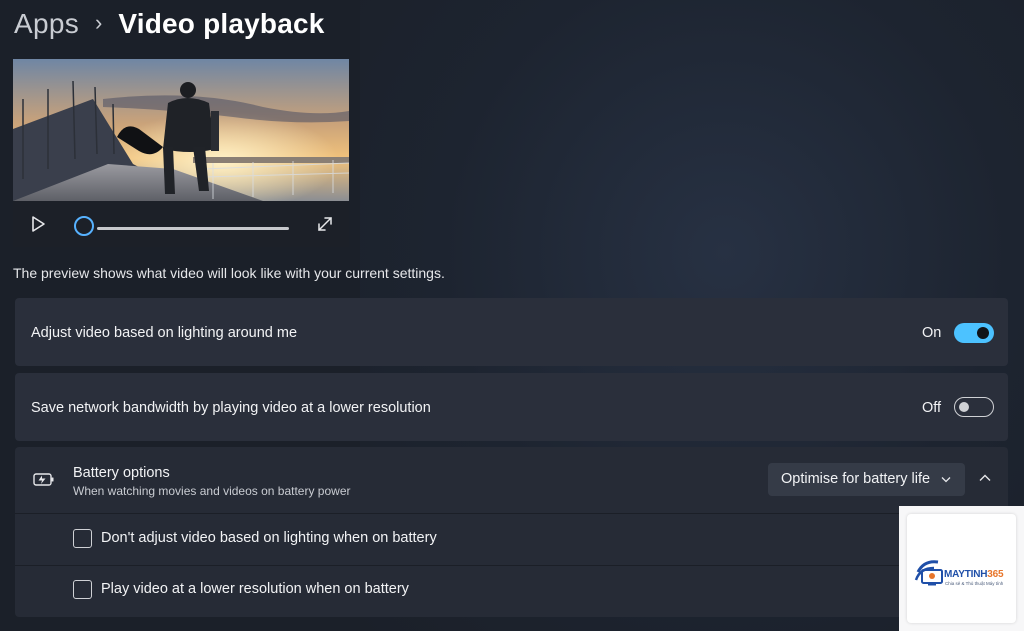 This screenshot has width=1024, height=631. What do you see at coordinates (946, 480) in the screenshot?
I see `chevron-down-icon` at bounding box center [946, 480].